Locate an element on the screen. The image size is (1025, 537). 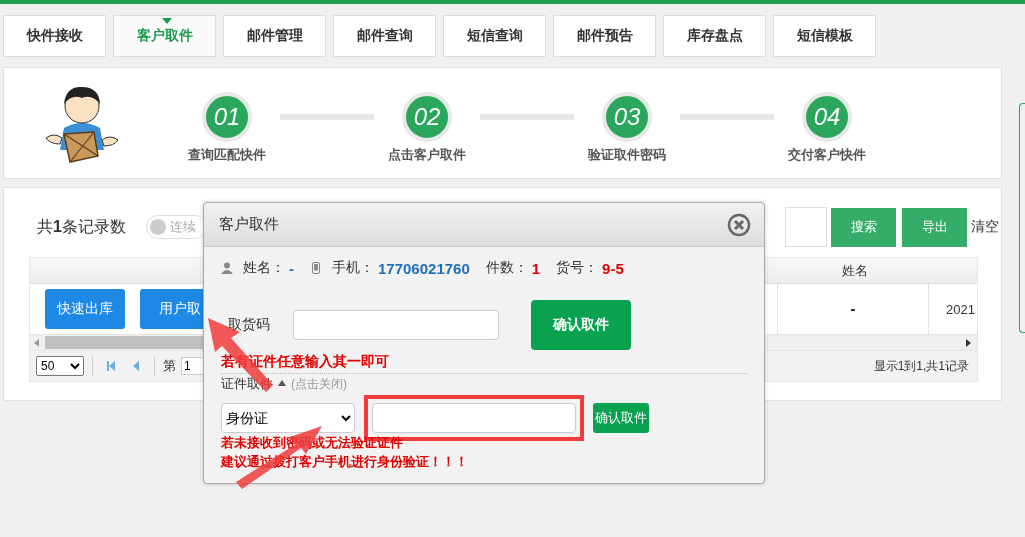
field-value: 9-5 is located at coordinates (613, 268).